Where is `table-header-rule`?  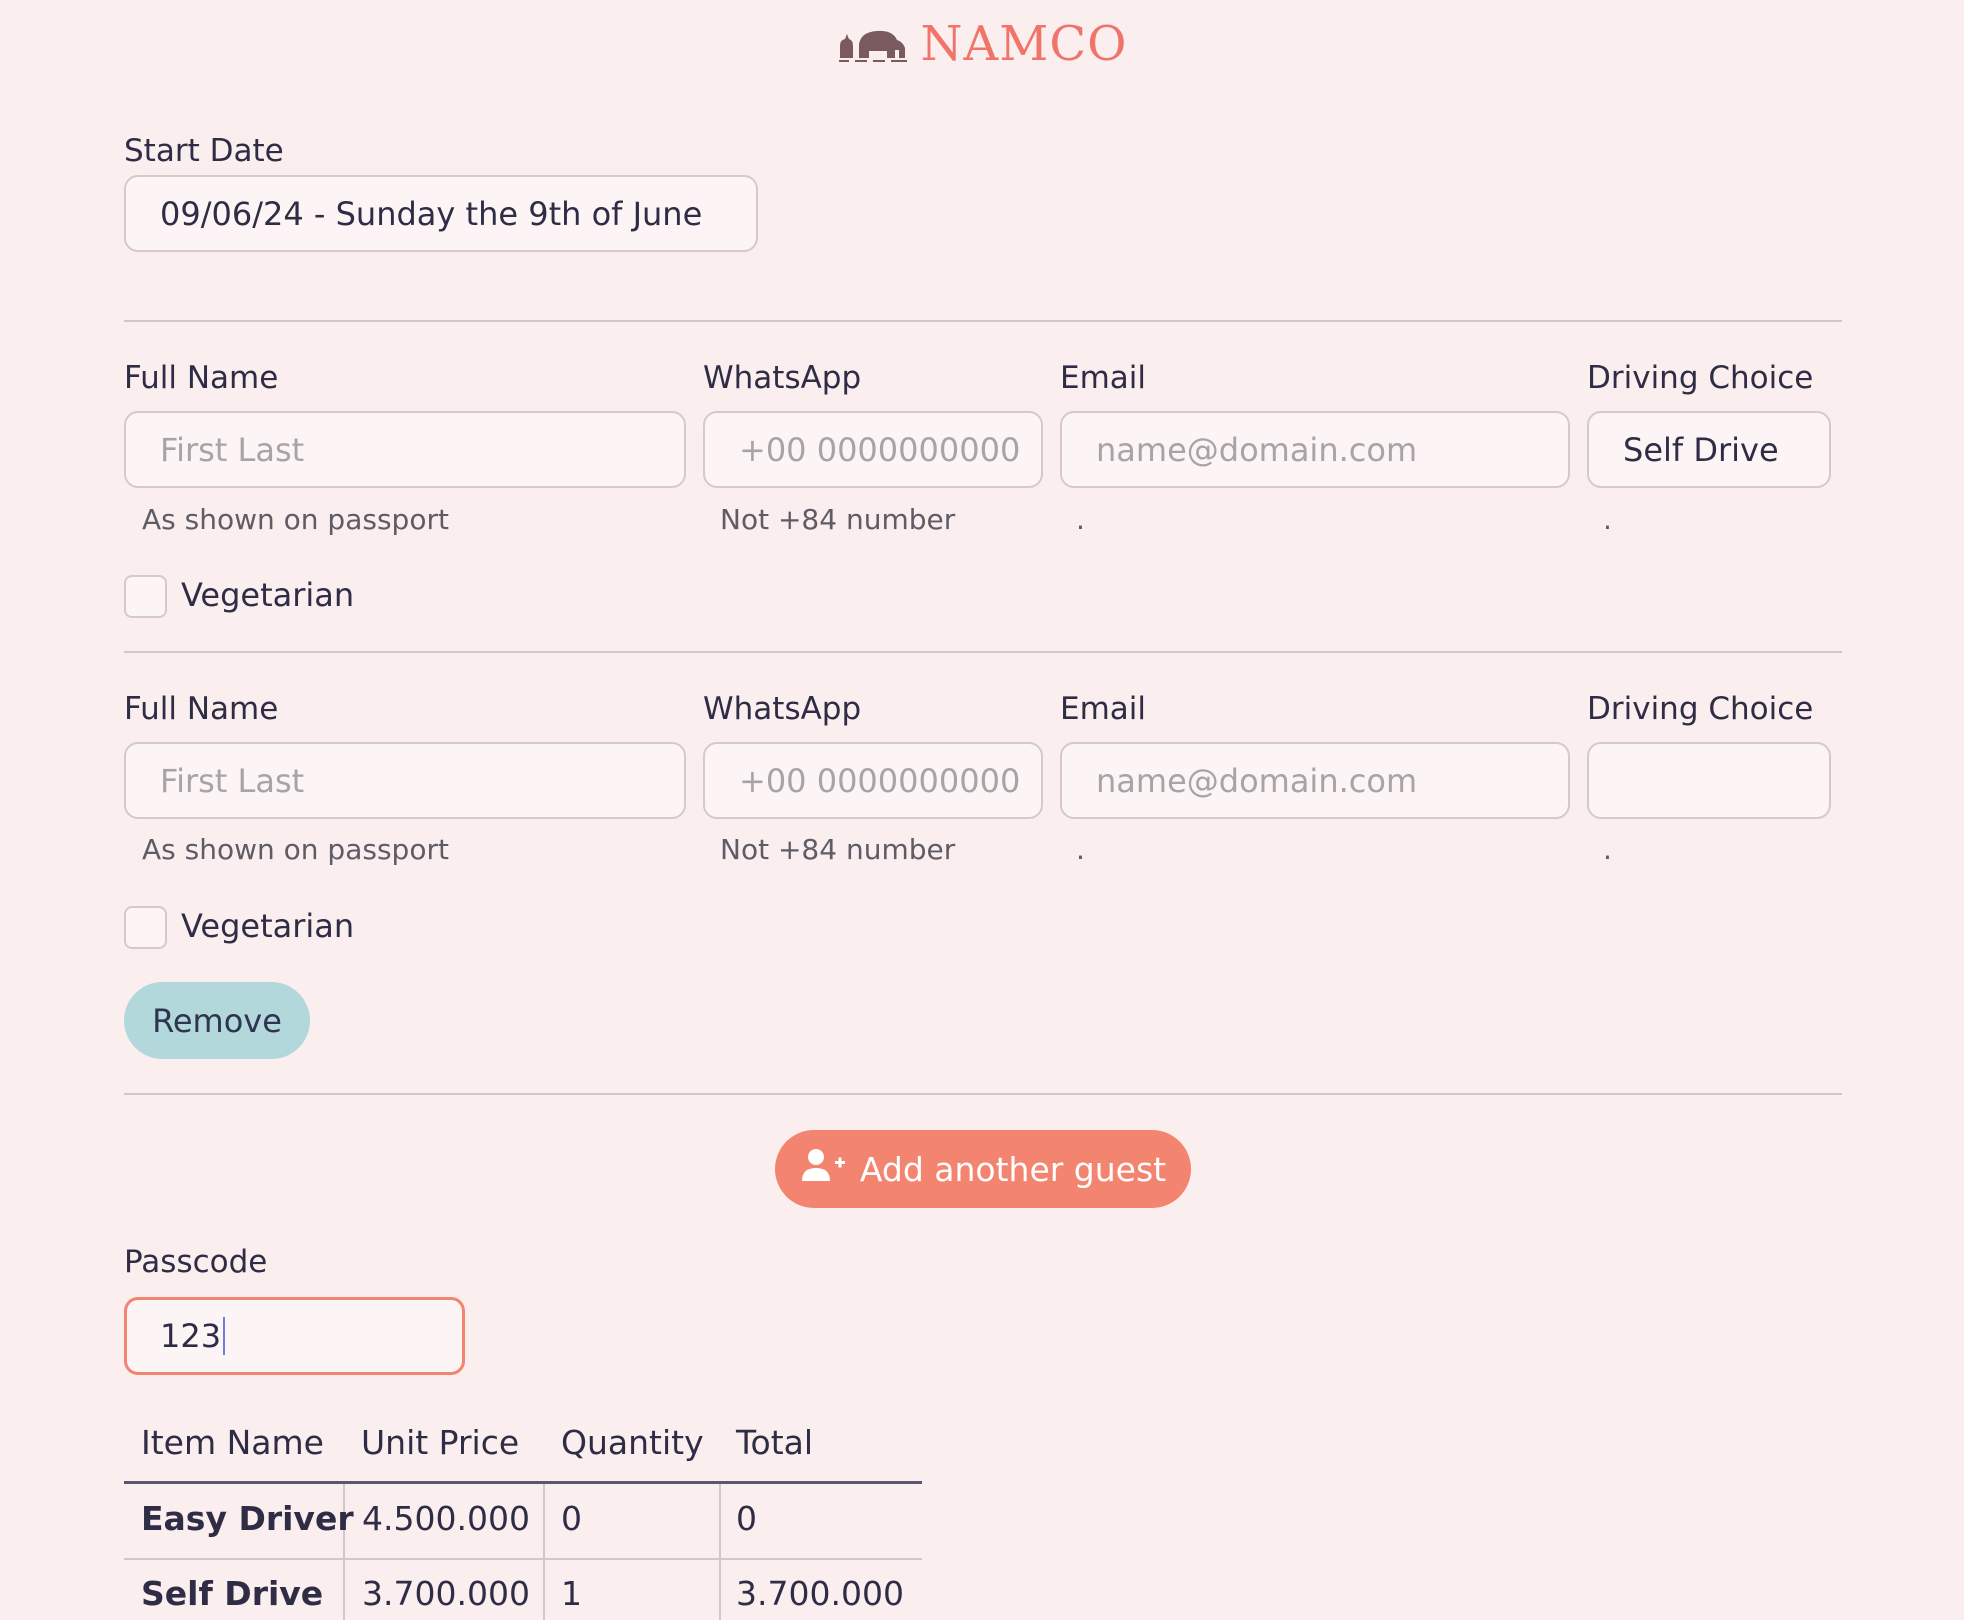 table-header-rule is located at coordinates (523, 1482).